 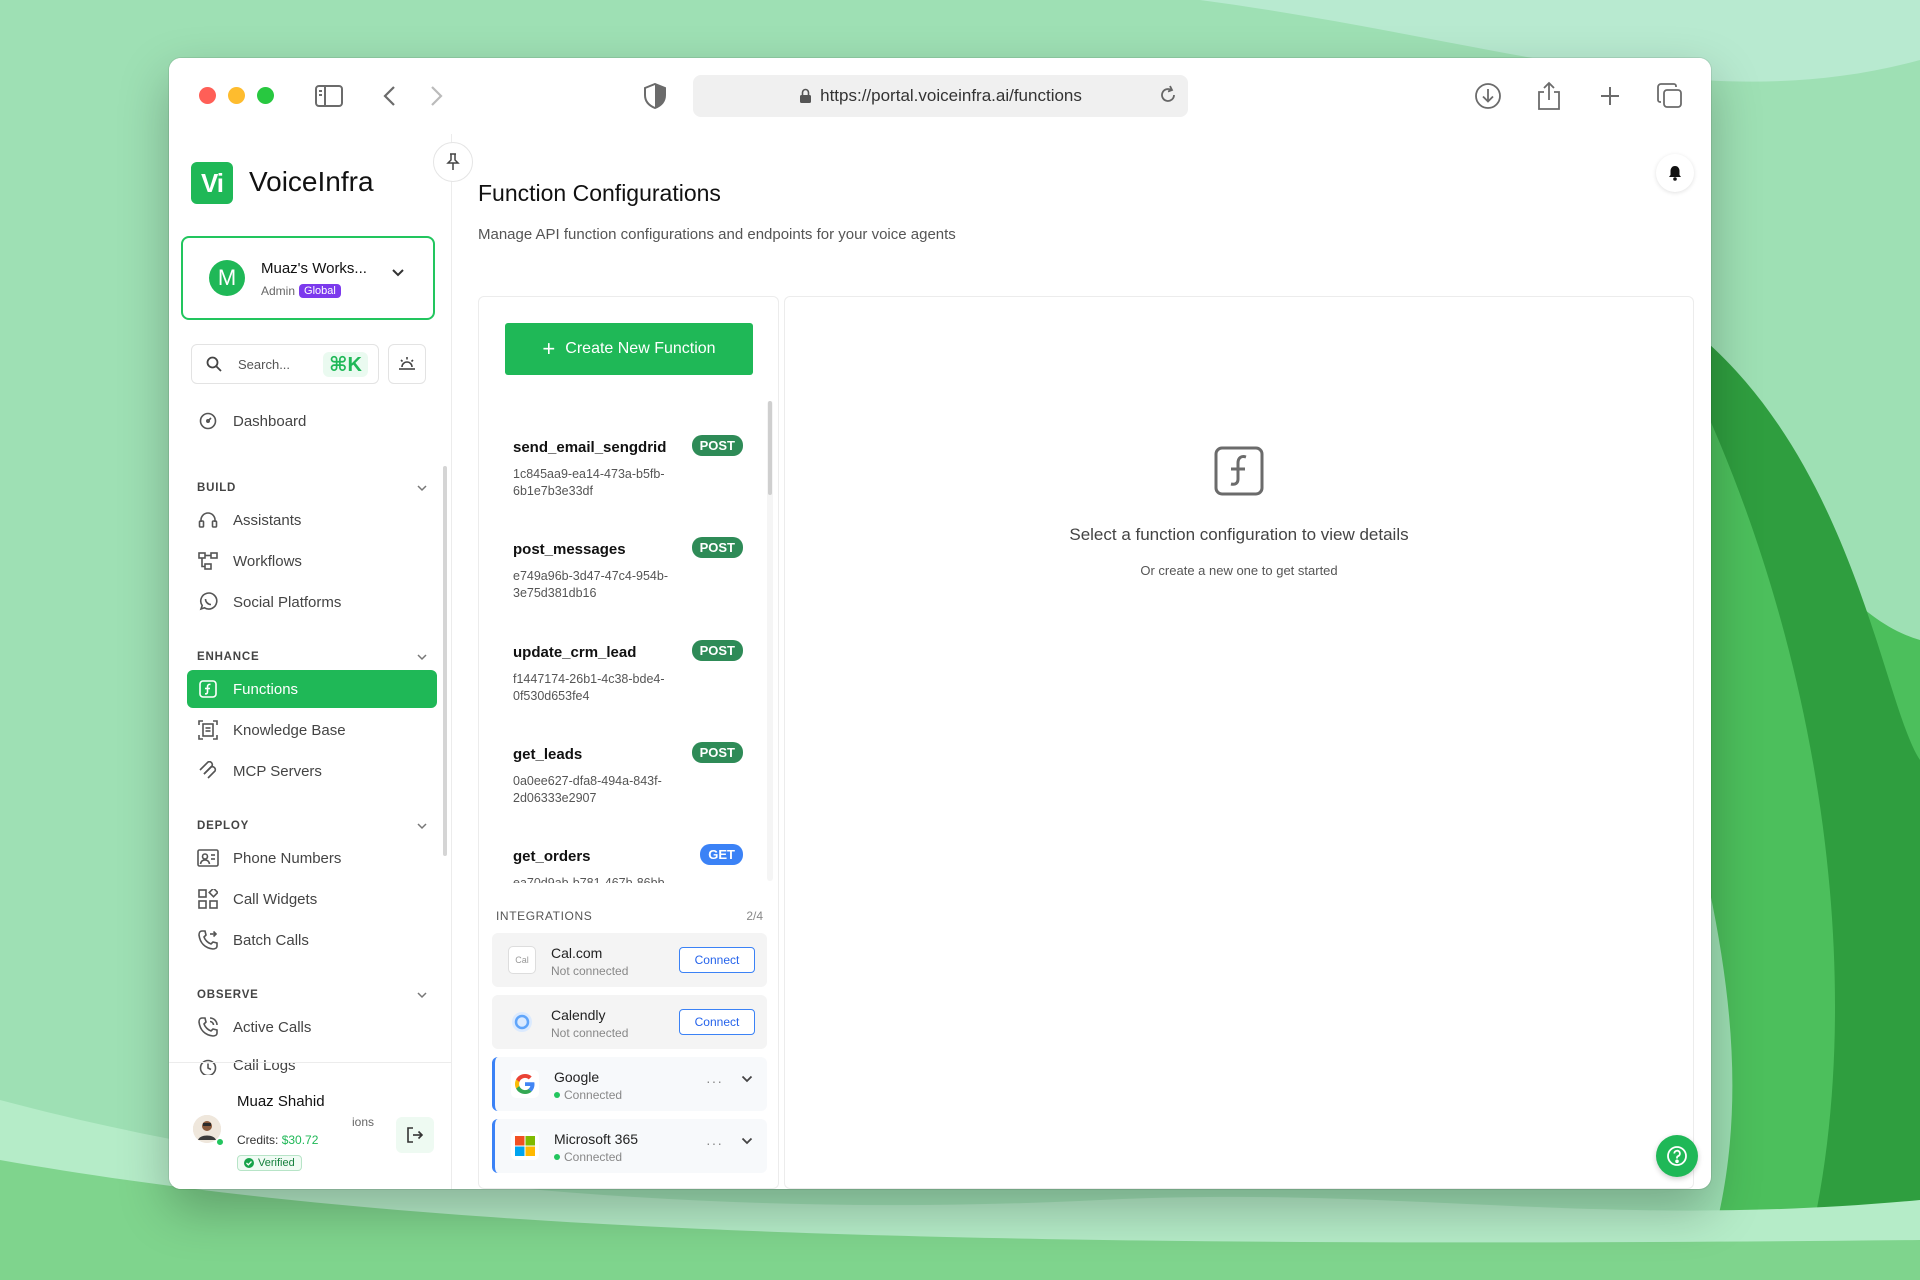 I want to click on method-badge: GET, so click(x=721, y=854).